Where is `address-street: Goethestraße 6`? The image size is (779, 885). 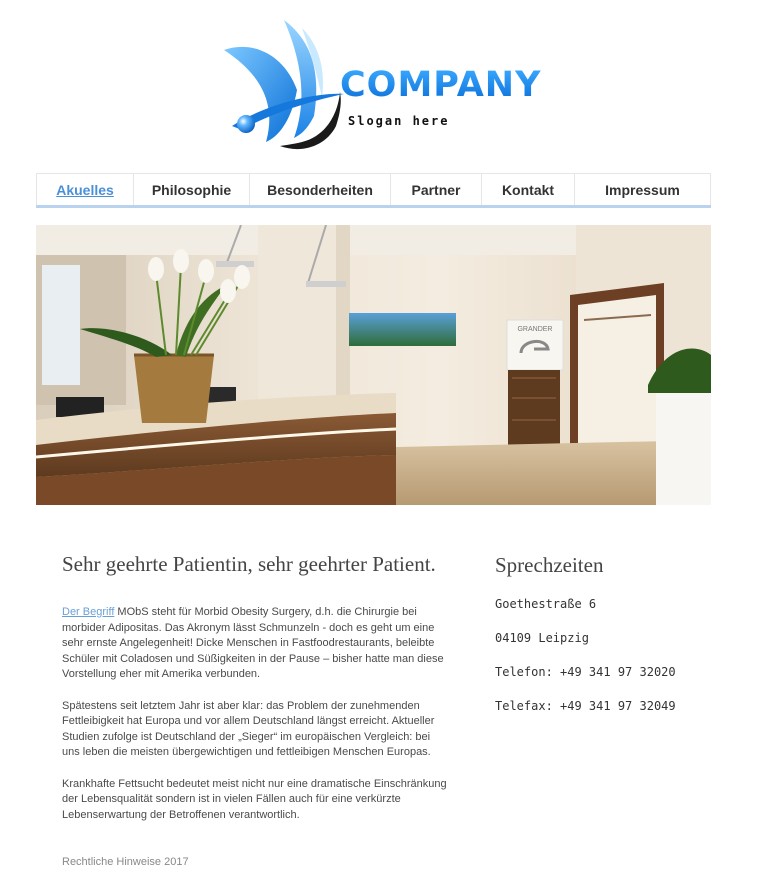 address-street: Goethestraße 6 is located at coordinates (546, 604).